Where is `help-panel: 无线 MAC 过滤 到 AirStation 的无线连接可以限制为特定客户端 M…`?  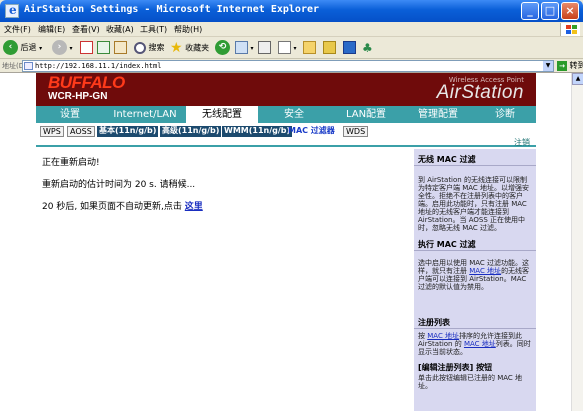
help-panel: 无线 MAC 过滤 到 AirStation 的无线连接可以限制为特定客户端 M… is located at coordinates (475, 280).